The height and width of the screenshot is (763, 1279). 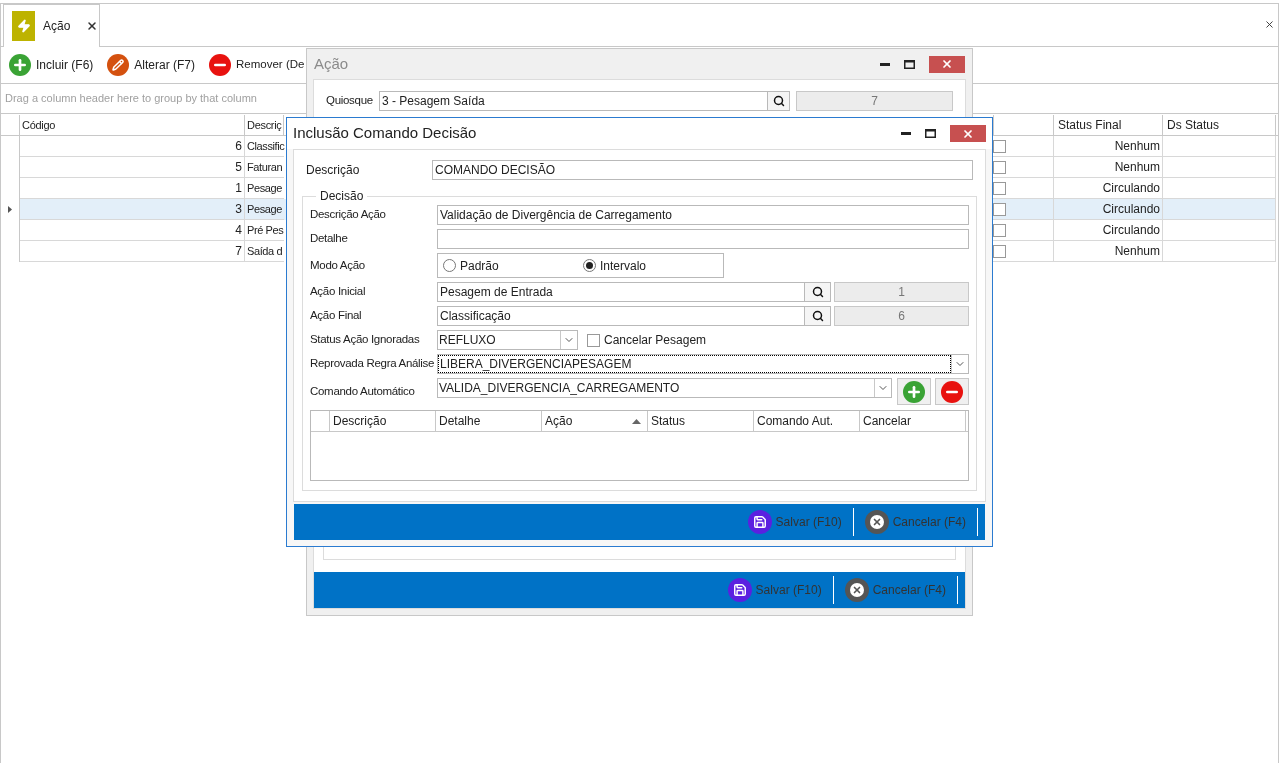 I want to click on column-header: Descrição, so click(x=383, y=421).